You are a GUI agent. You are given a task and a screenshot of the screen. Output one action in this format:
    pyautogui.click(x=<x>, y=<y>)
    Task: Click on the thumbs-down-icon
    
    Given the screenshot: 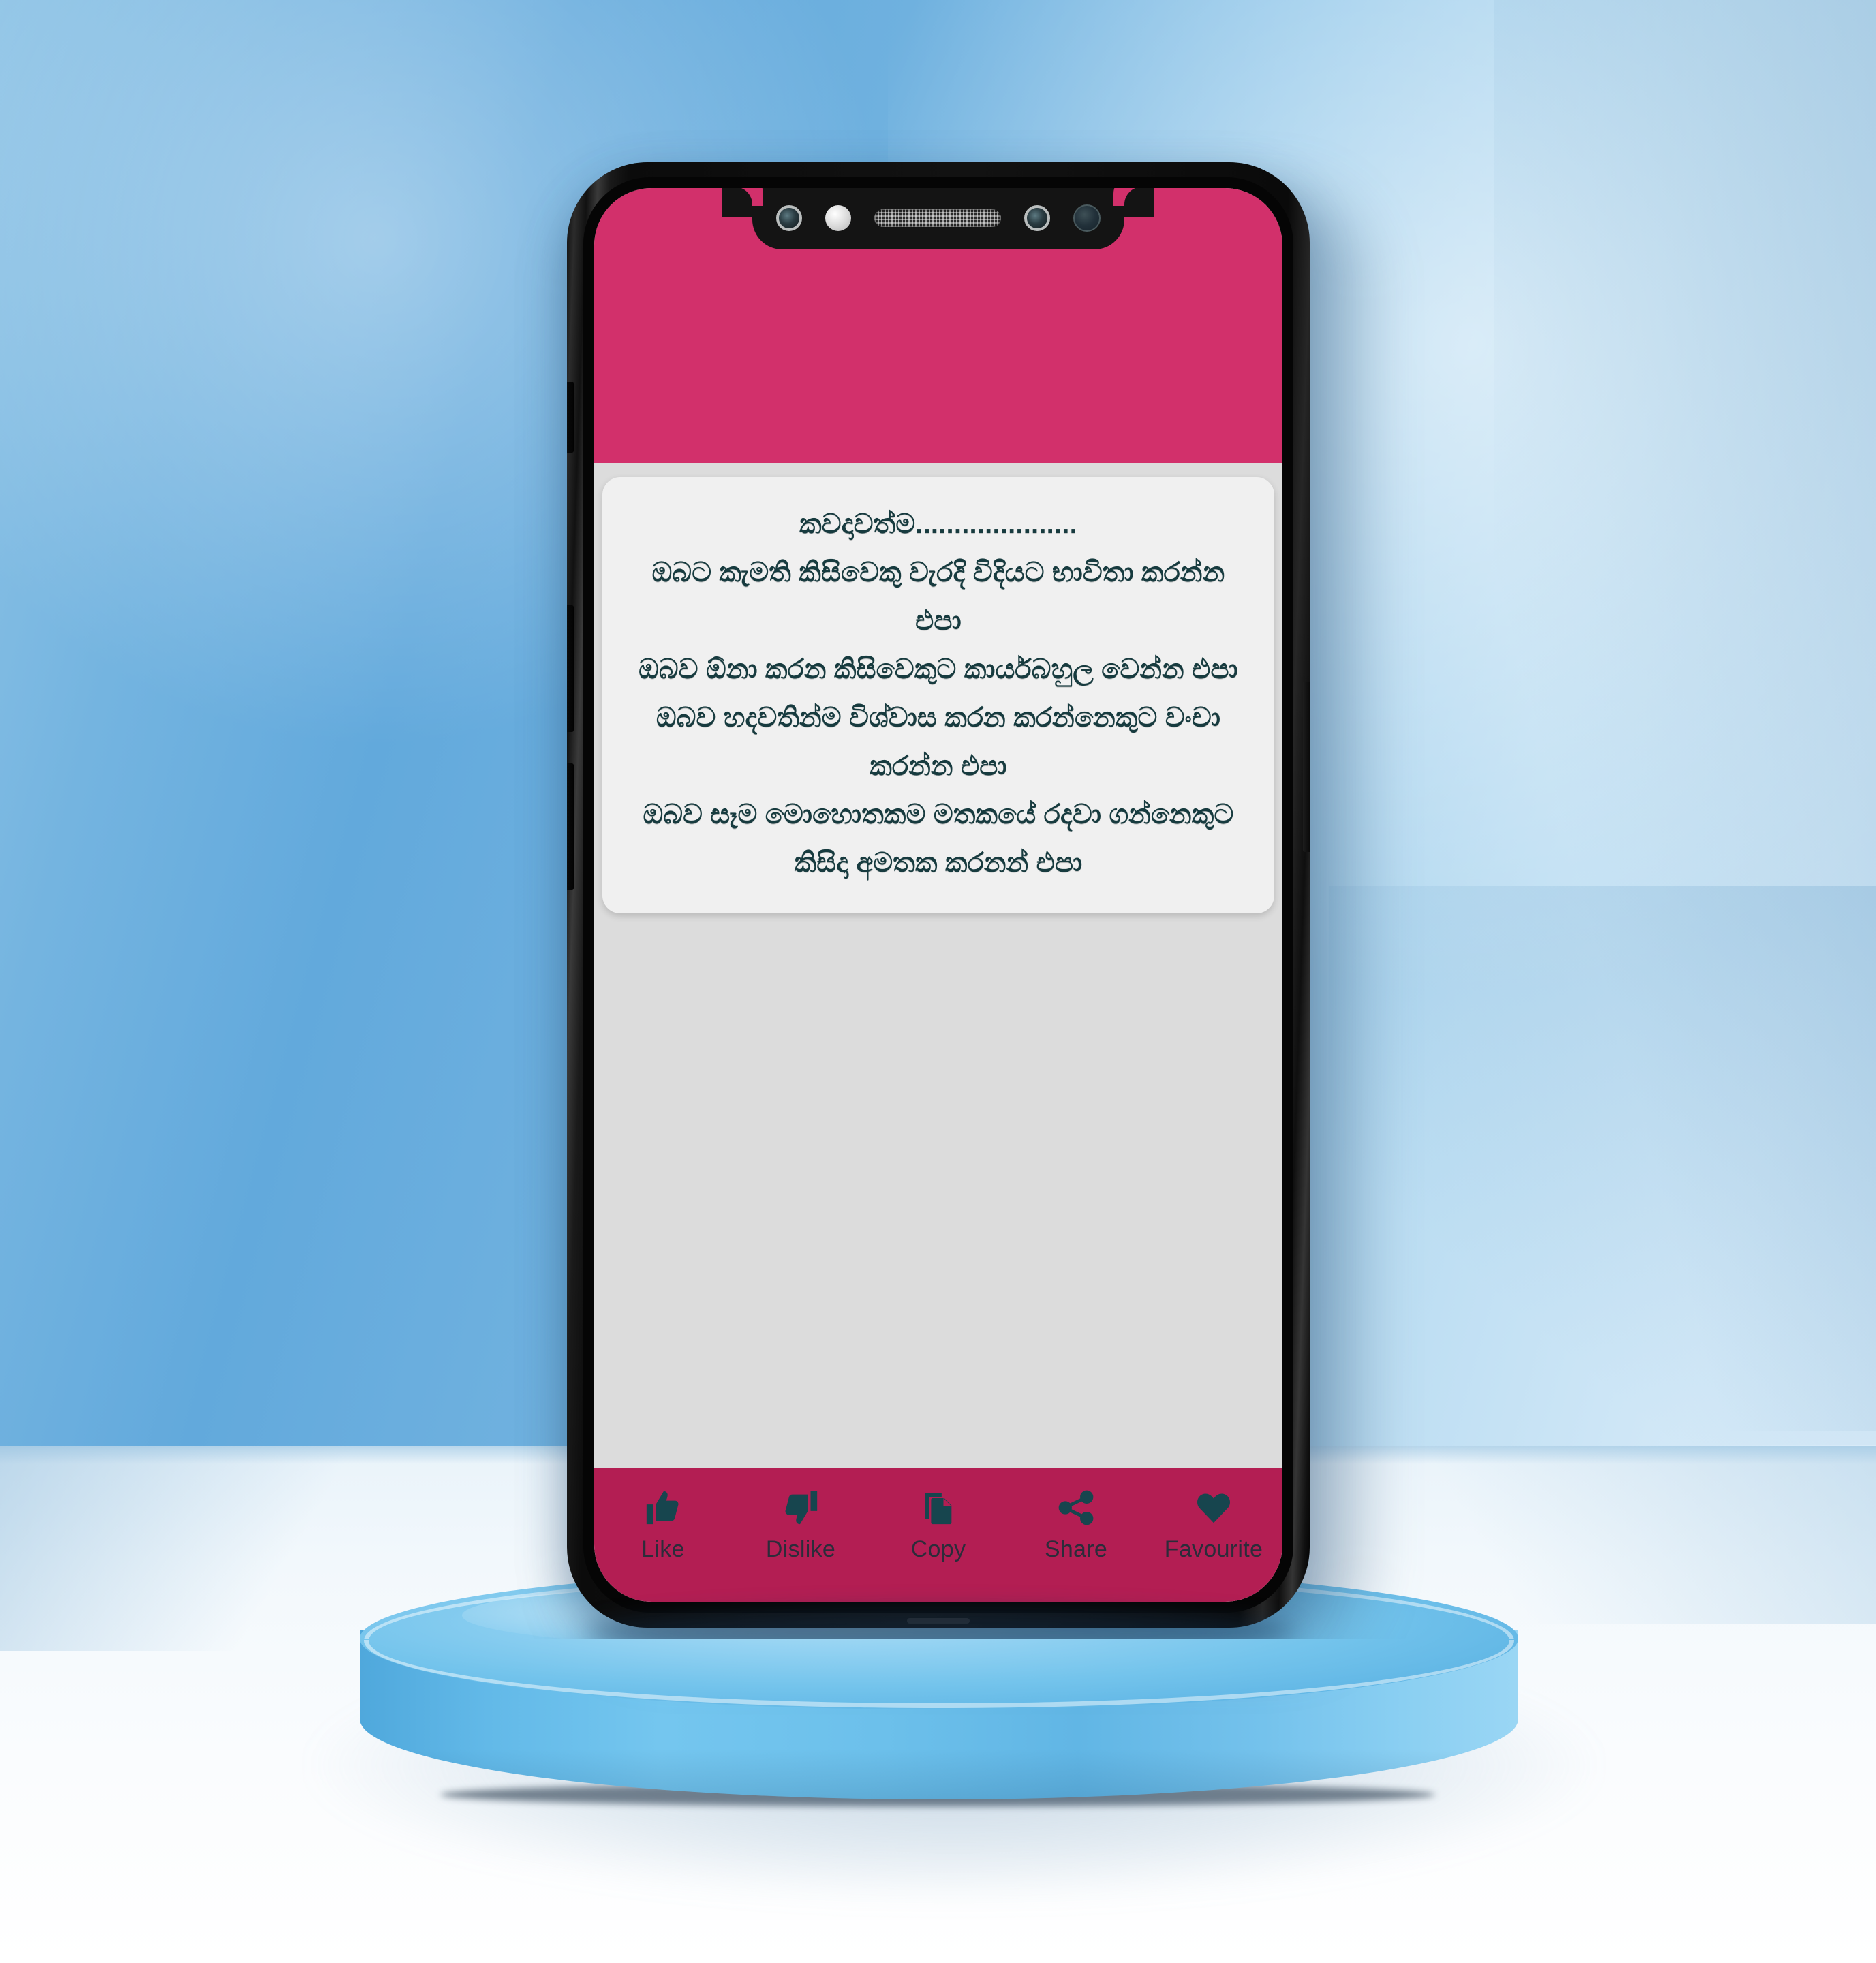 What is the action you would take?
    pyautogui.click(x=800, y=1508)
    